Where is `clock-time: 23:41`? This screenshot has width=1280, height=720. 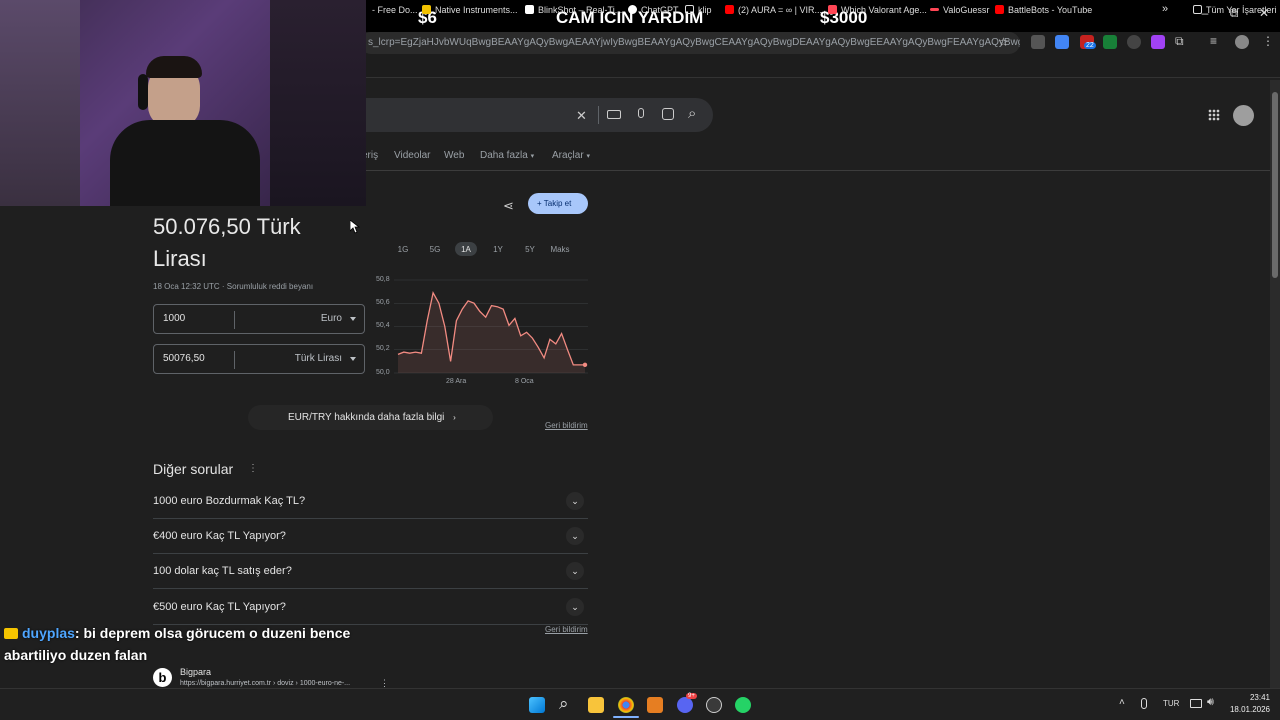
clock-time: 23:41 is located at coordinates (1250, 697).